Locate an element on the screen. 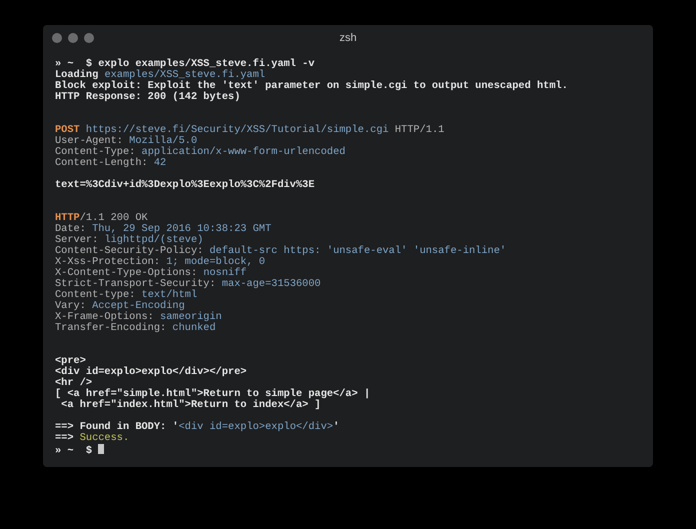  terminal-line: Server: lighttpd/(steve) is located at coordinates (129, 240).